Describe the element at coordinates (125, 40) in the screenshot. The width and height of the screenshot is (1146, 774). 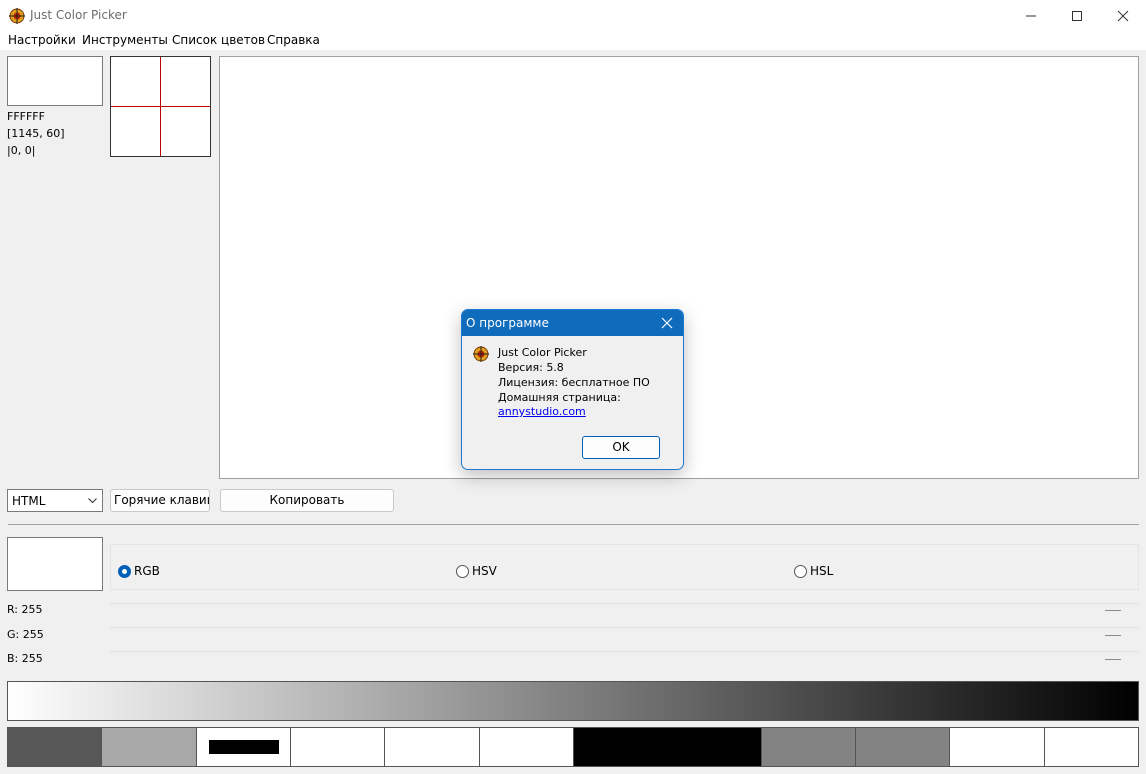
I see `menu-tools: Инструменты` at that location.